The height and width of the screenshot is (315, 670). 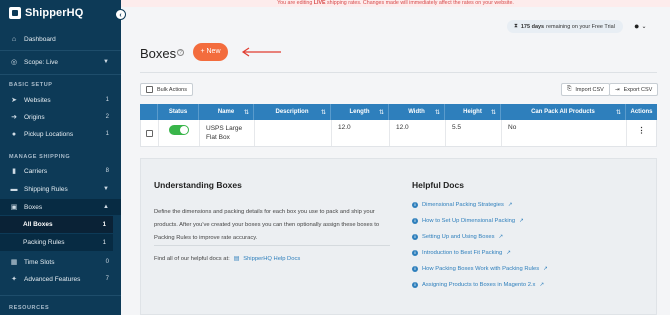 I want to click on info-icon: ?, so click(x=180, y=52).